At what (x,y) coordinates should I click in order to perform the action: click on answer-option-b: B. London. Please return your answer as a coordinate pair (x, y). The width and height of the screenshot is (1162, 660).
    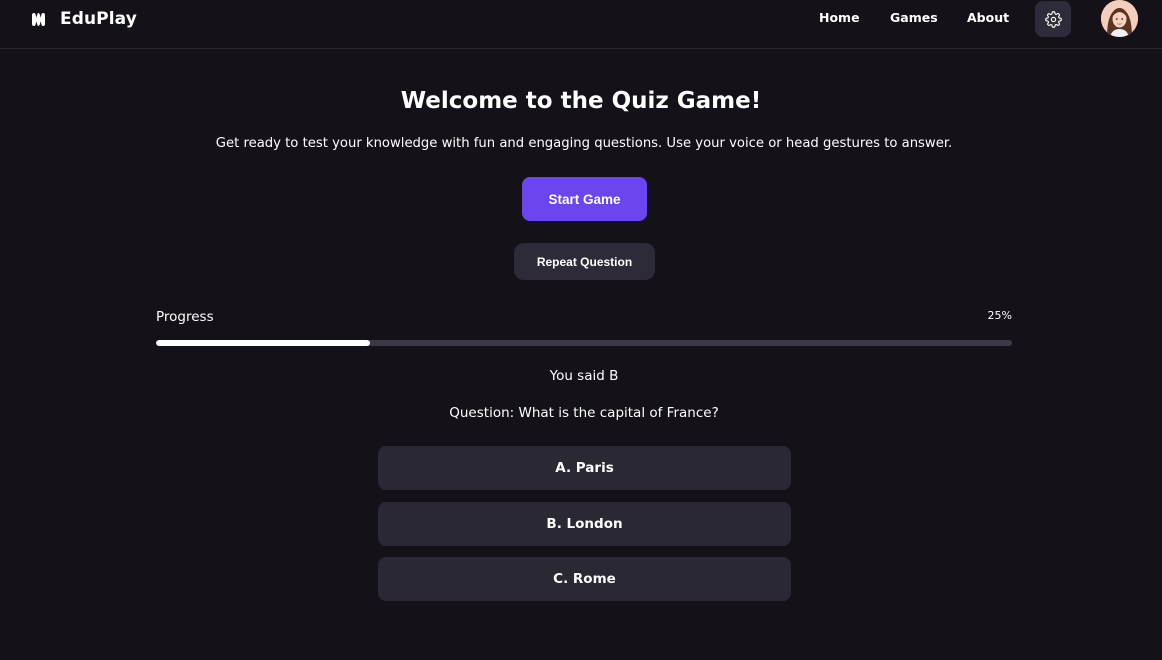
    Looking at the image, I should click on (584, 524).